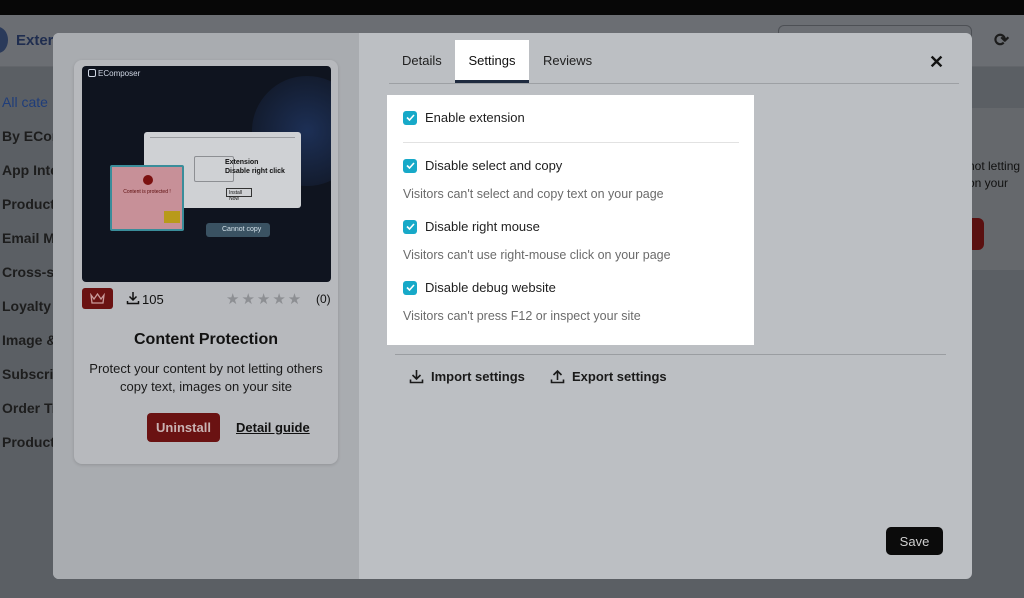  What do you see at coordinates (242, 162) in the screenshot?
I see `mock-title-line: Extension` at bounding box center [242, 162].